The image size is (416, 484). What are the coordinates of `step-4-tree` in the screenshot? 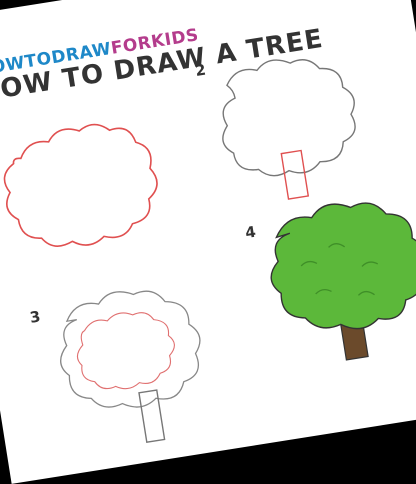 It's located at (343, 281).